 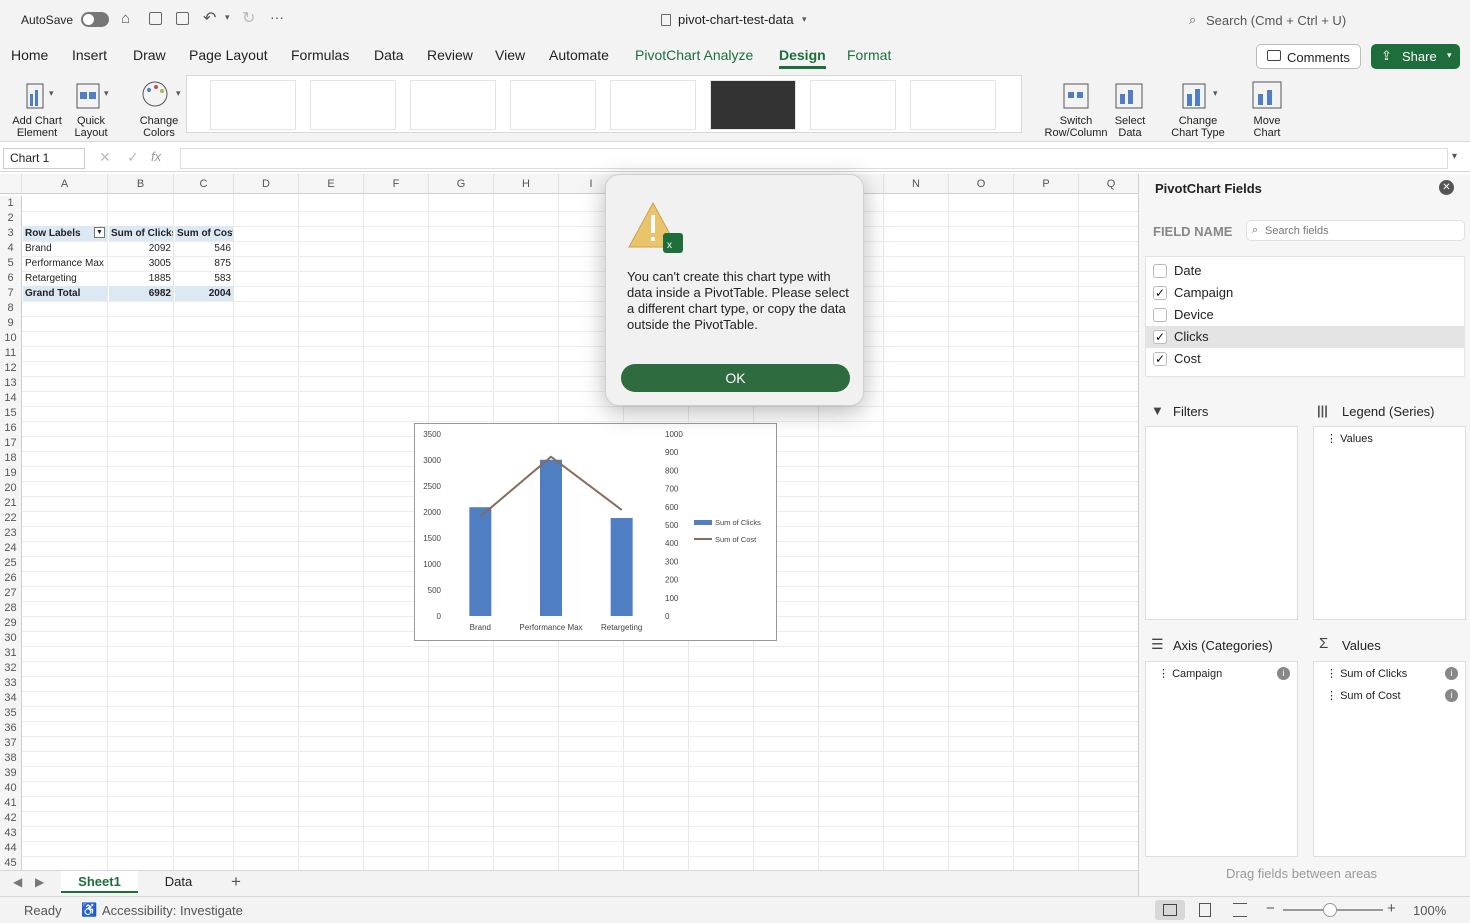 I want to click on row-header: 13, so click(x=11, y=383).